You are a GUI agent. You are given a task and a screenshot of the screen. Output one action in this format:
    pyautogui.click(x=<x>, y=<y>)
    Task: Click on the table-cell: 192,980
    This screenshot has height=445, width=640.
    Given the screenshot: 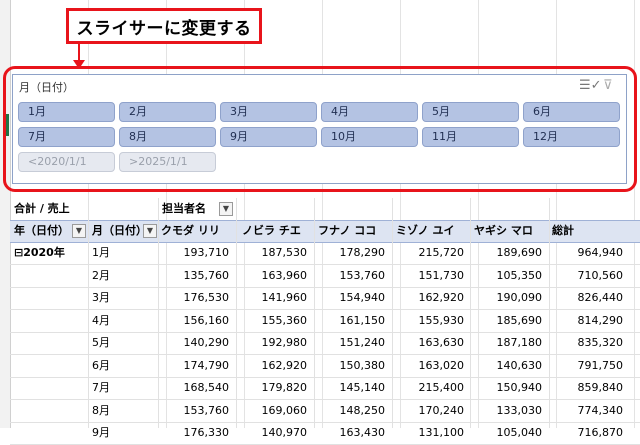 What is the action you would take?
    pyautogui.click(x=284, y=342)
    